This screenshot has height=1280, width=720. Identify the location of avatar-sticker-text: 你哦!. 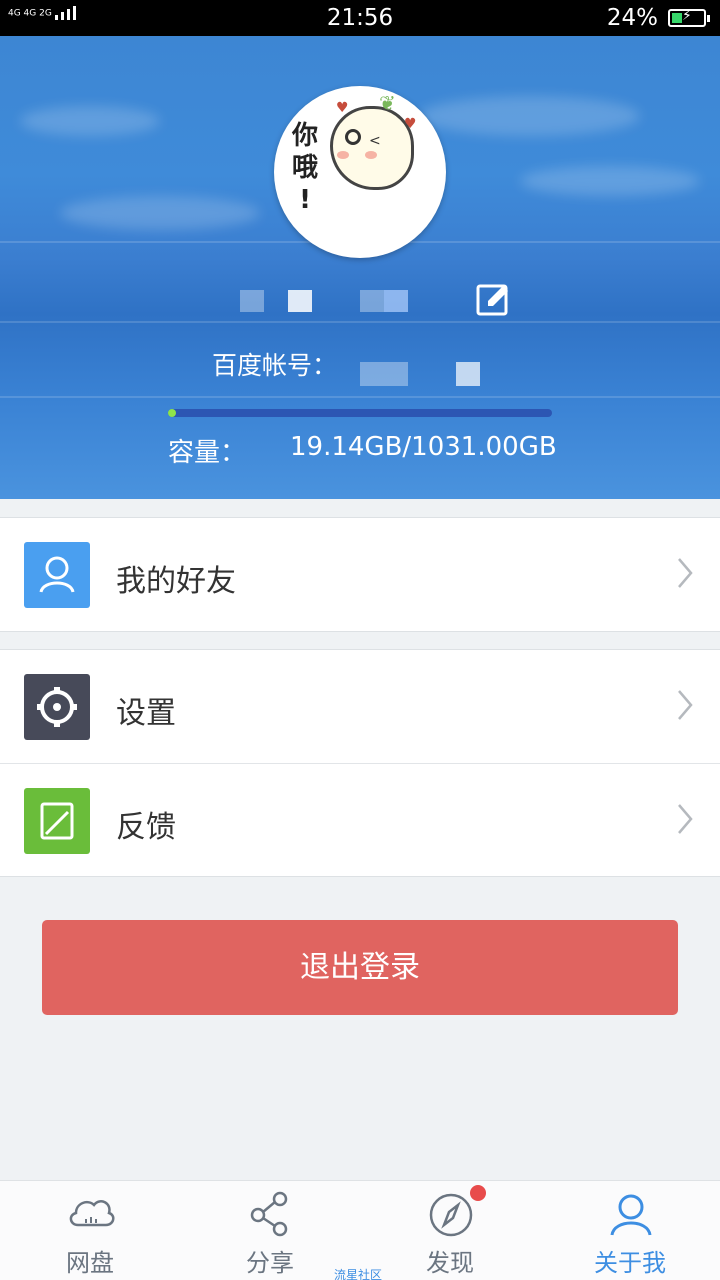
(304, 168).